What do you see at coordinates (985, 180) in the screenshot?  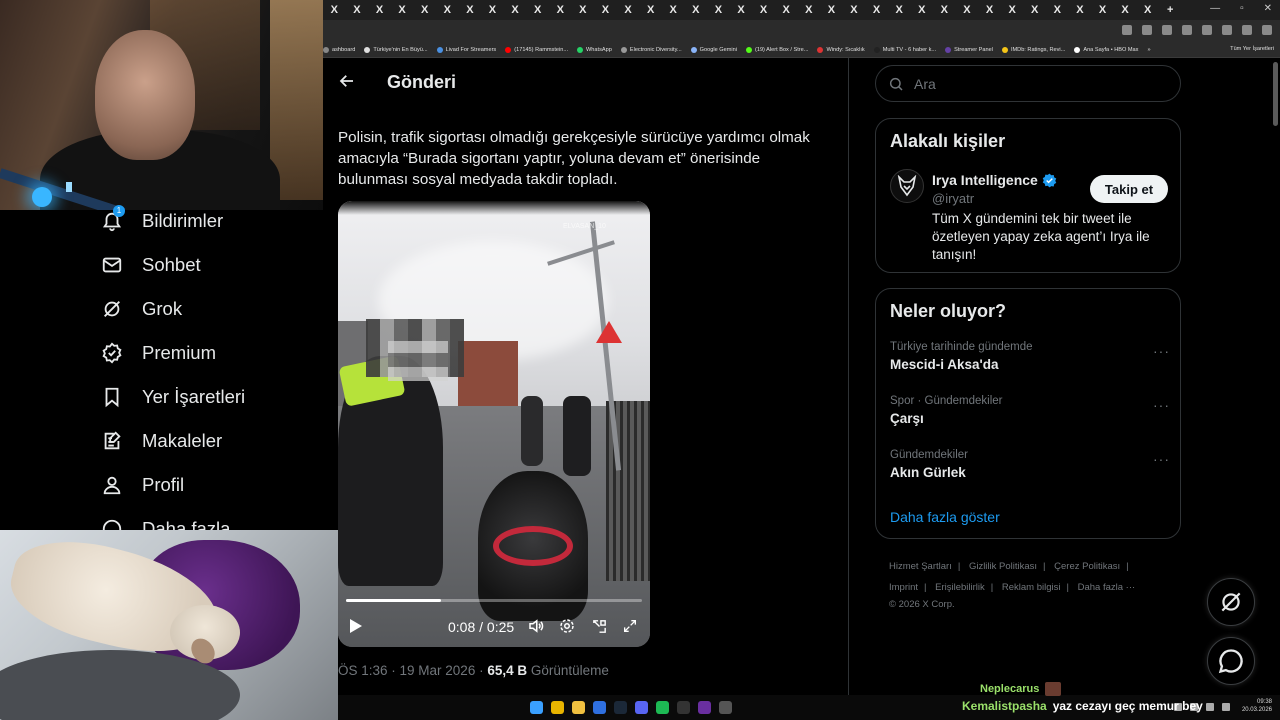 I see `person-name: Irya Intelligence` at bounding box center [985, 180].